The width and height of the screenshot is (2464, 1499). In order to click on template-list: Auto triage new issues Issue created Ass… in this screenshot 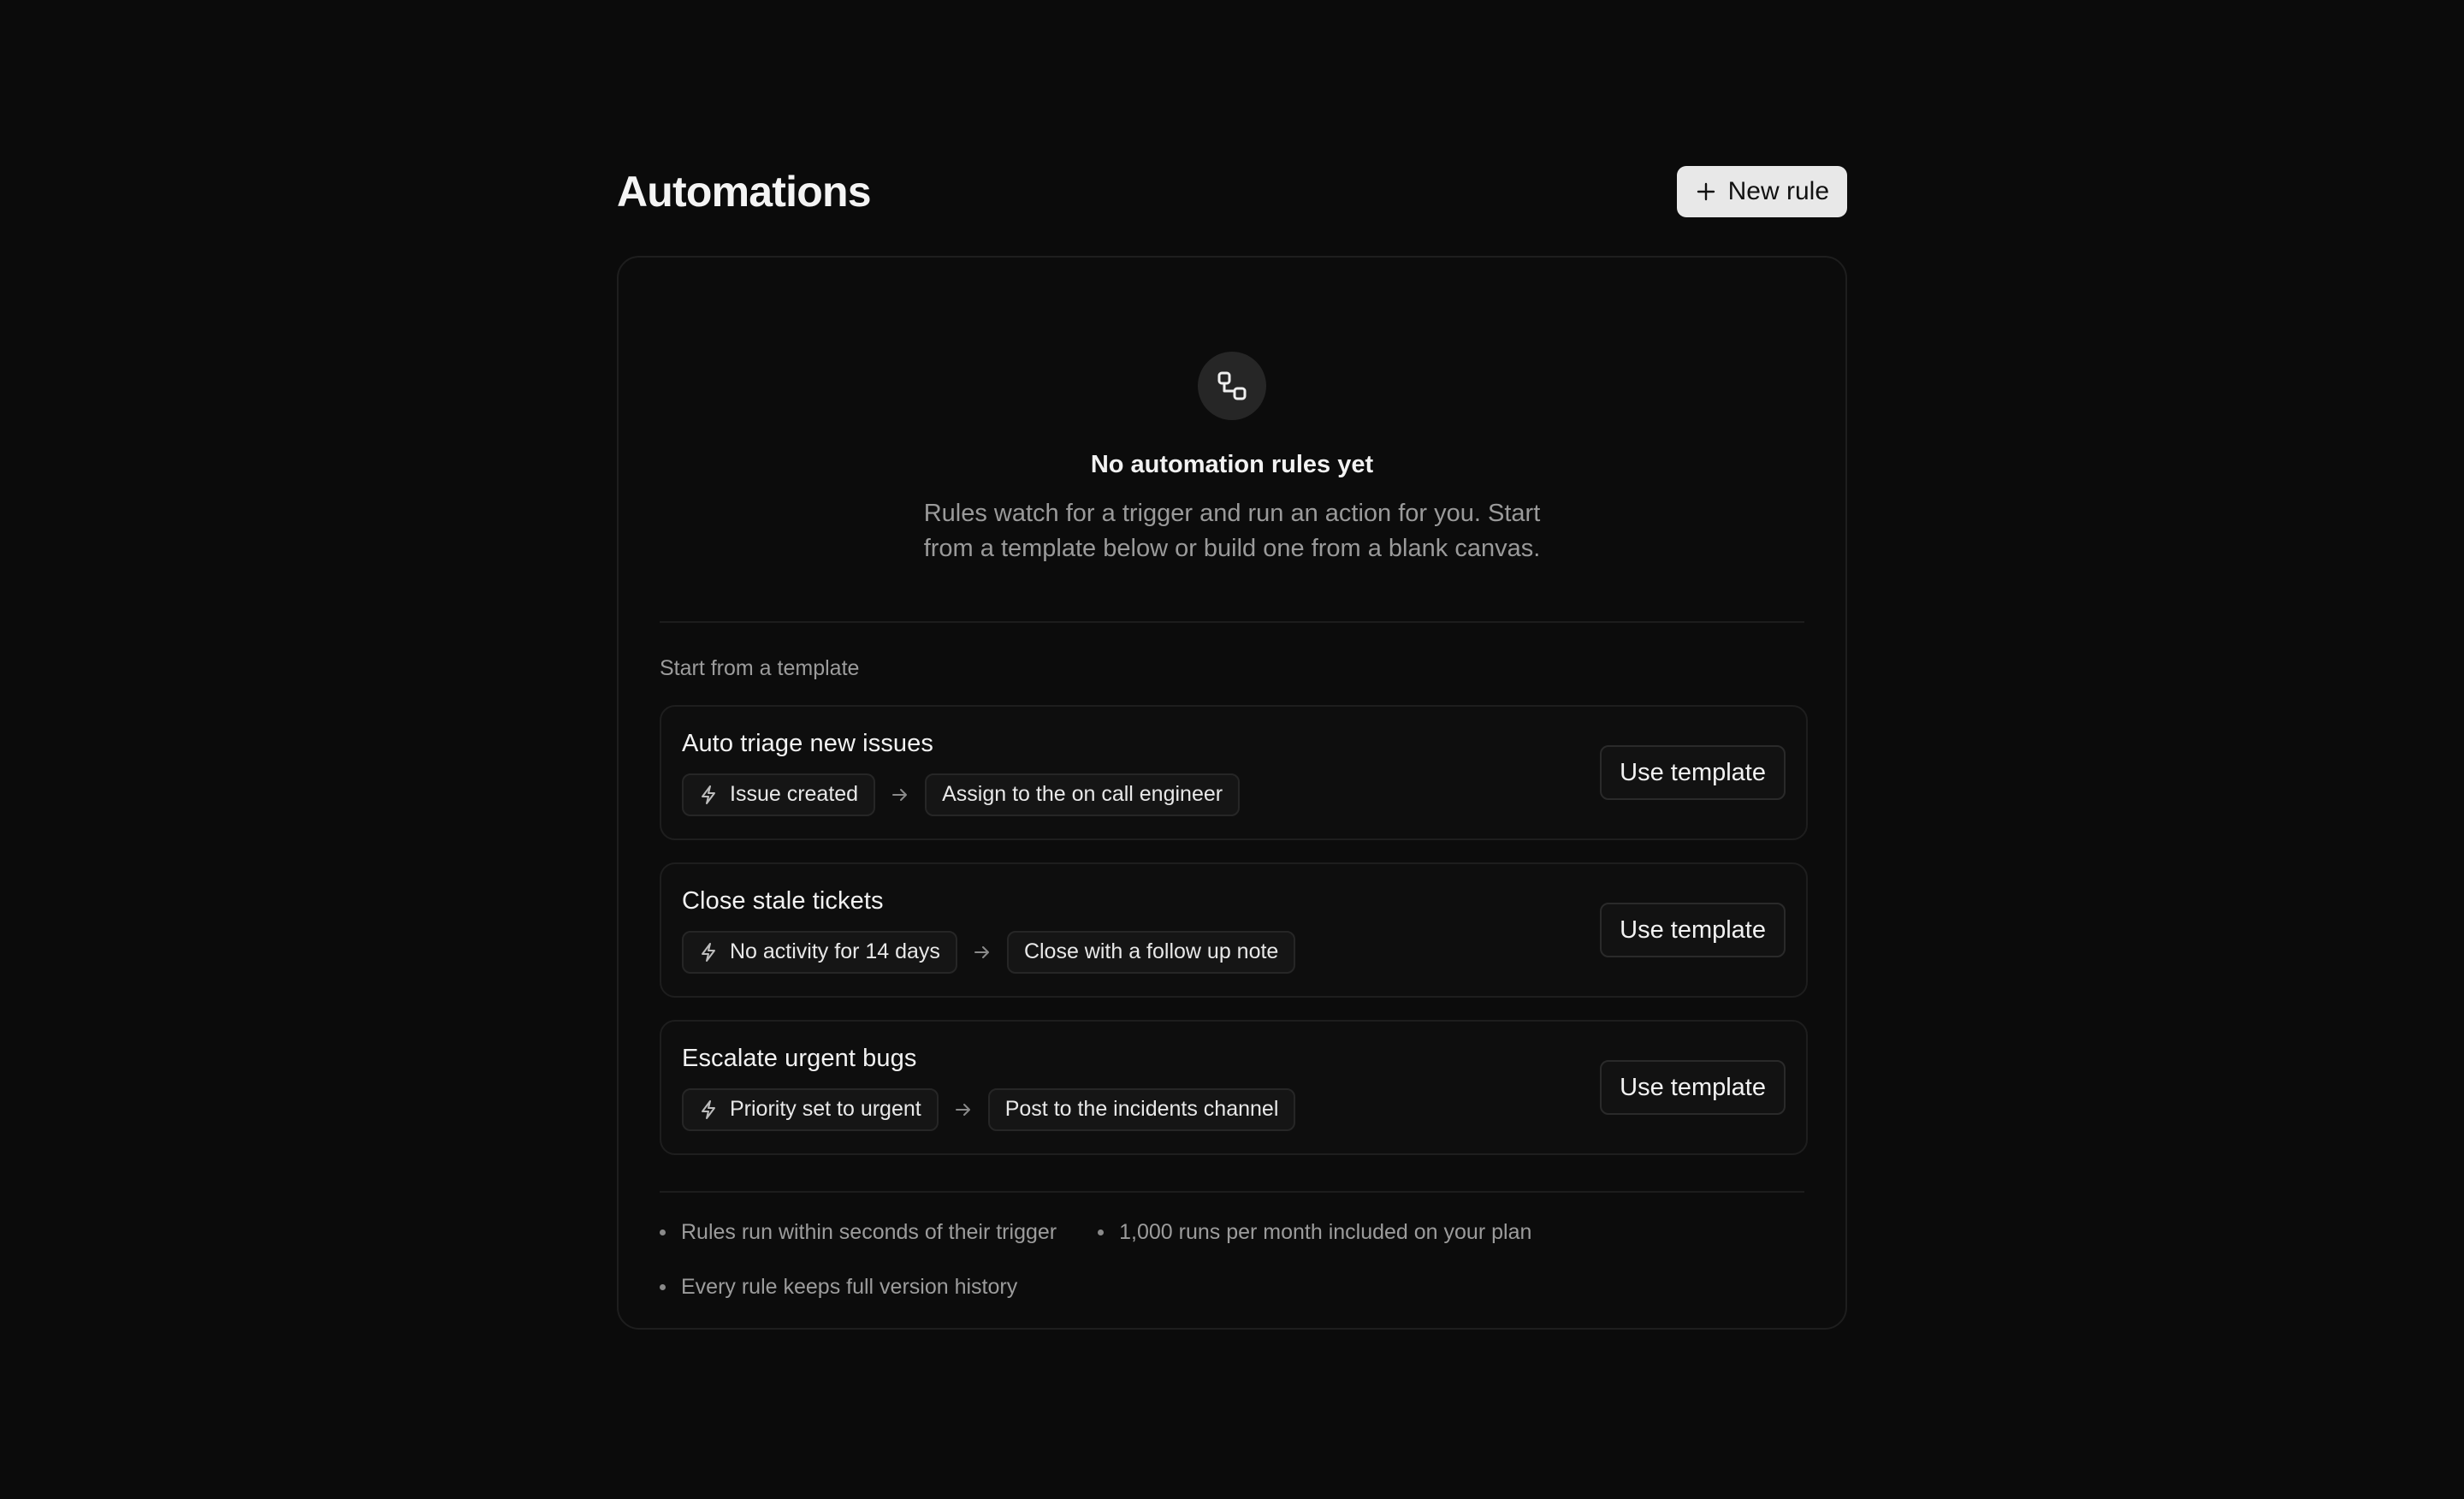, I will do `click(1234, 930)`.